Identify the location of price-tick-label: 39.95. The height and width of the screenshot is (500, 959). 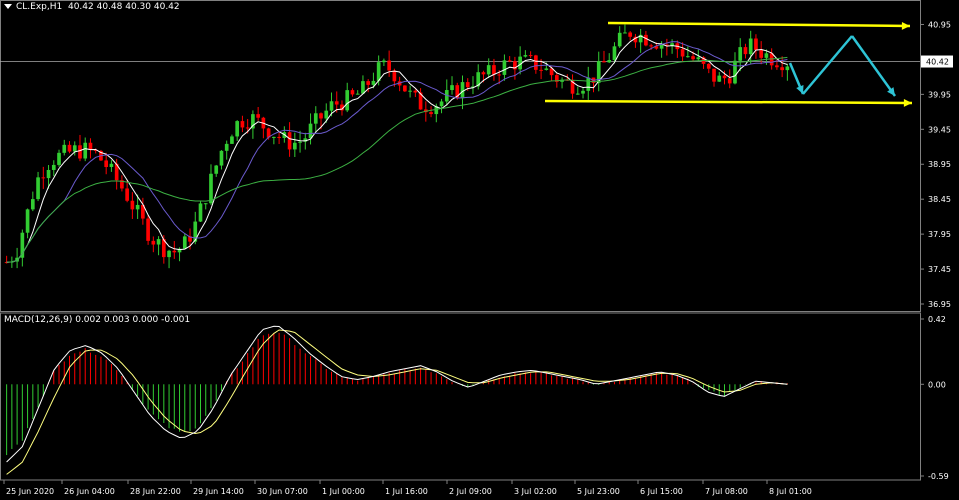
(939, 94).